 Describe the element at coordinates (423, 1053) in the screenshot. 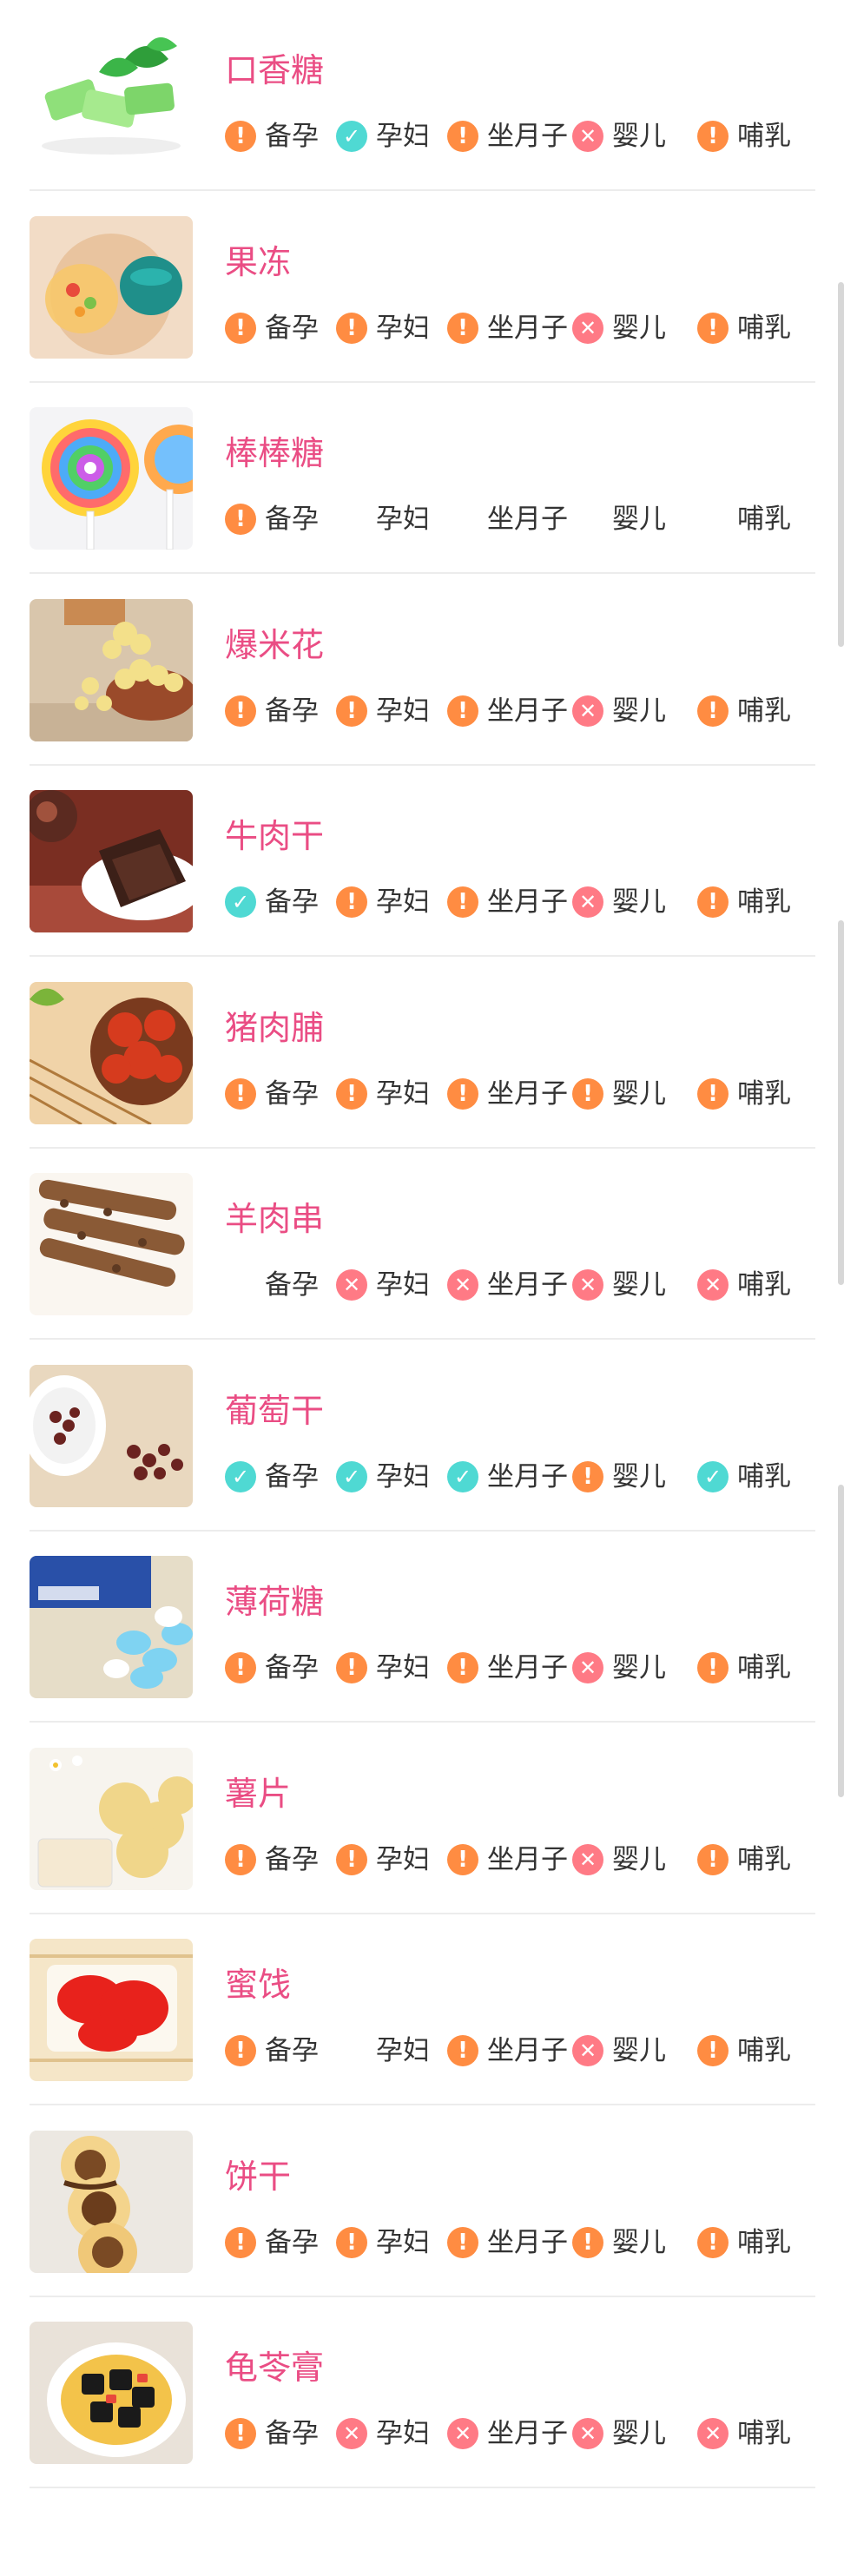

I see `food-row: 猪肉脯! 备孕! 孕妇! 坐月子! 婴儿! 哺乳` at that location.